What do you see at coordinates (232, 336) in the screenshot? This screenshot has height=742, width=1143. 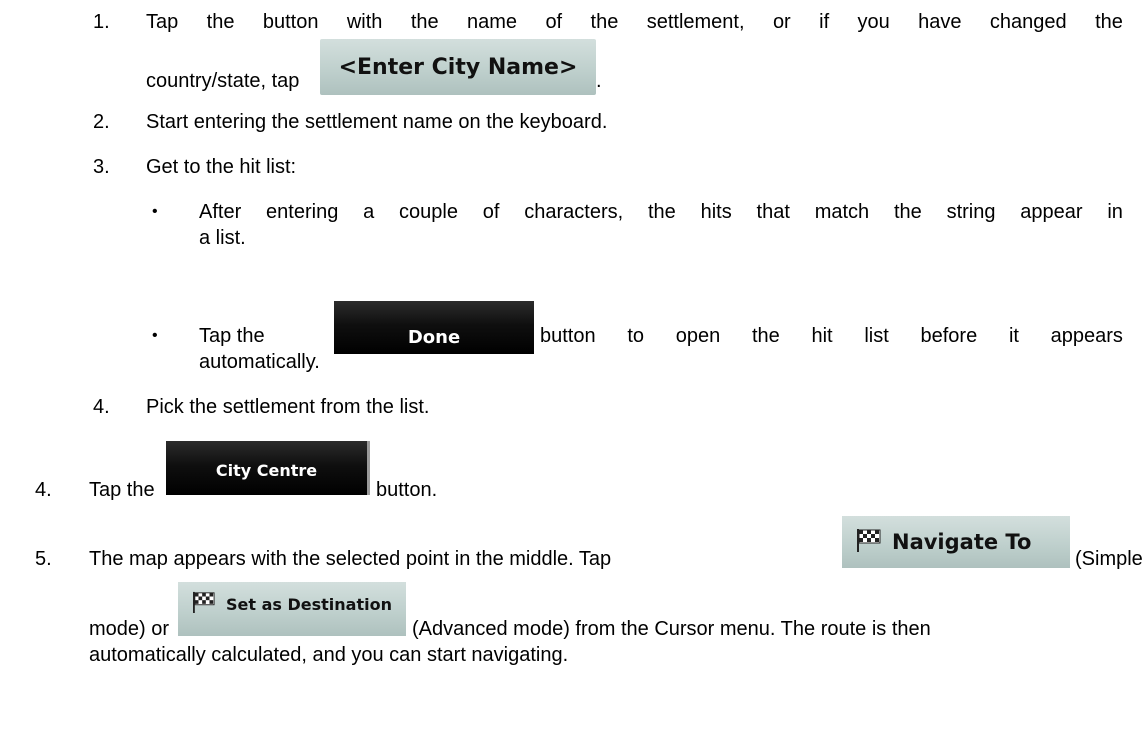 I see `bullet-2-text-prefix: Tap the` at bounding box center [232, 336].